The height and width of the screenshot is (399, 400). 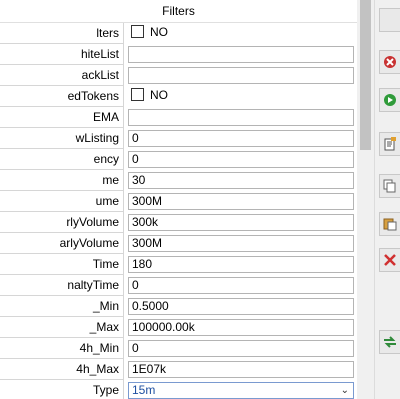 I want to click on row-label: naltyTime, so click(x=93, y=285).